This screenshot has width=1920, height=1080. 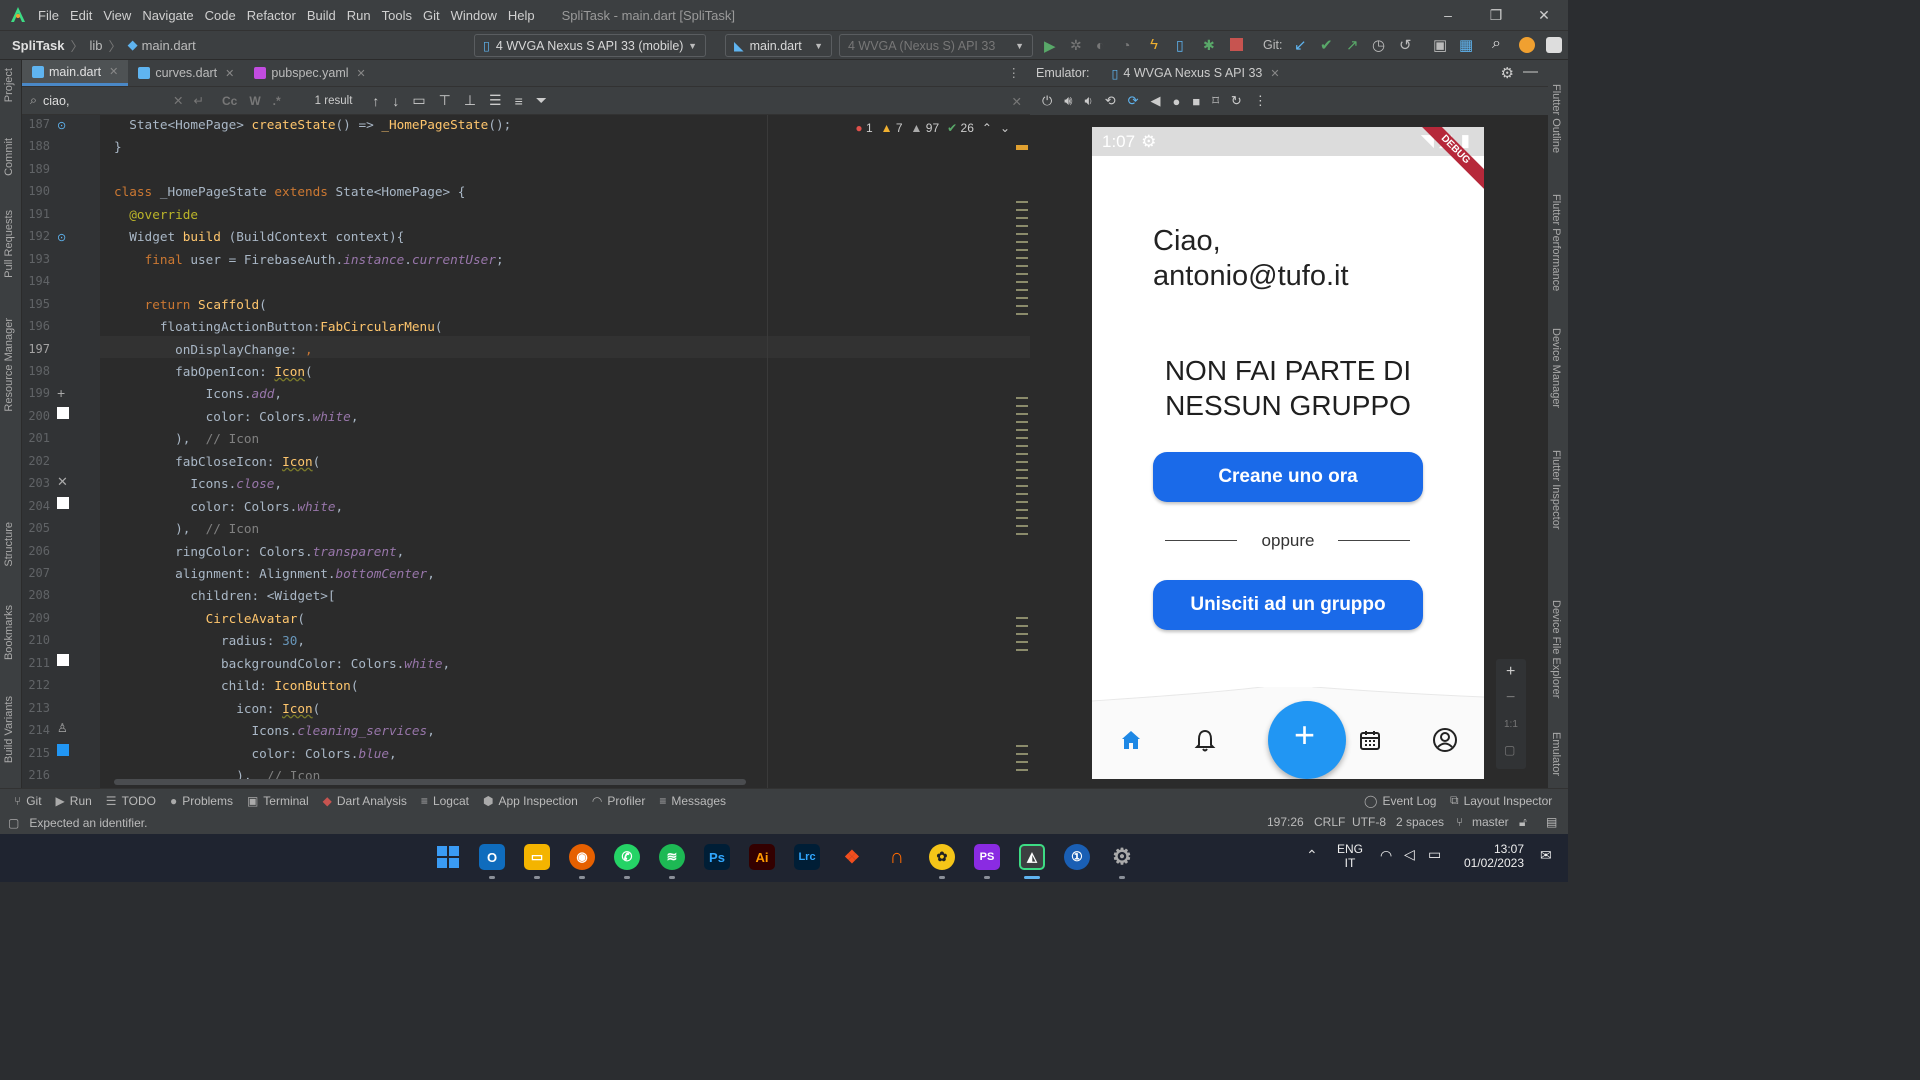 What do you see at coordinates (1369, 822) in the screenshot?
I see `file-encoding: UTF-8` at bounding box center [1369, 822].